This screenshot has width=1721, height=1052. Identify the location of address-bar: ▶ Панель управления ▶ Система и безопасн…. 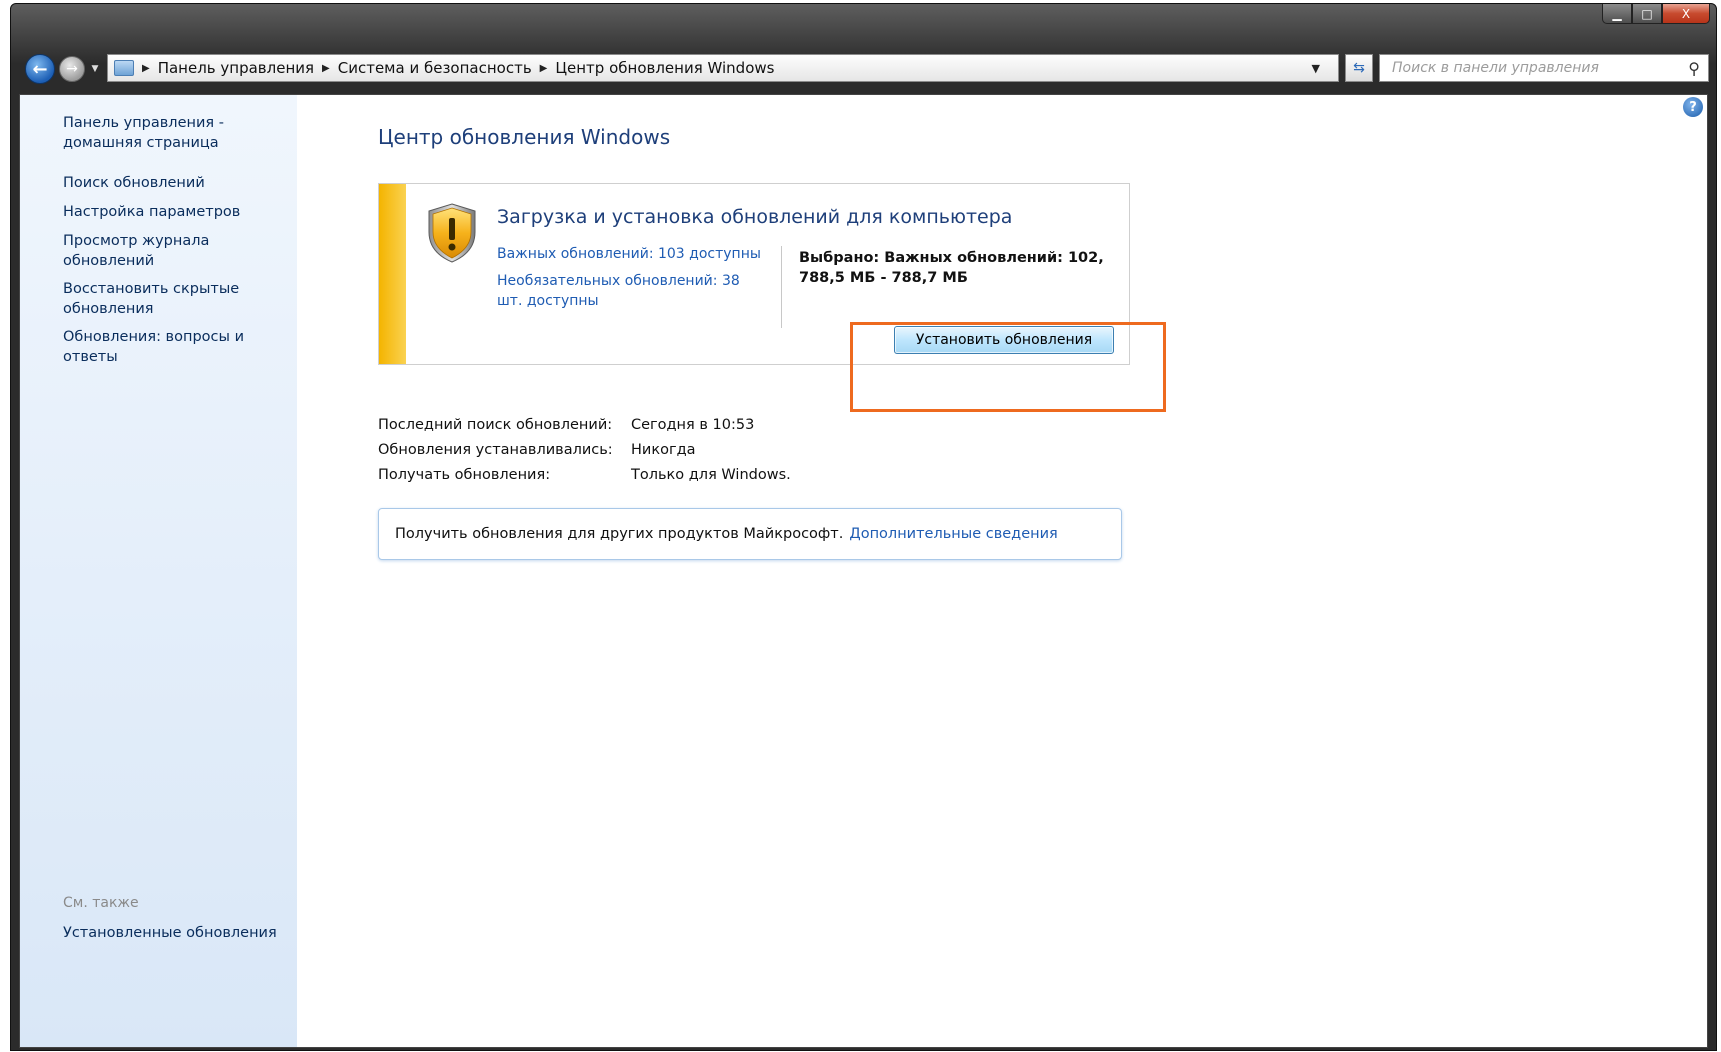
(723, 68).